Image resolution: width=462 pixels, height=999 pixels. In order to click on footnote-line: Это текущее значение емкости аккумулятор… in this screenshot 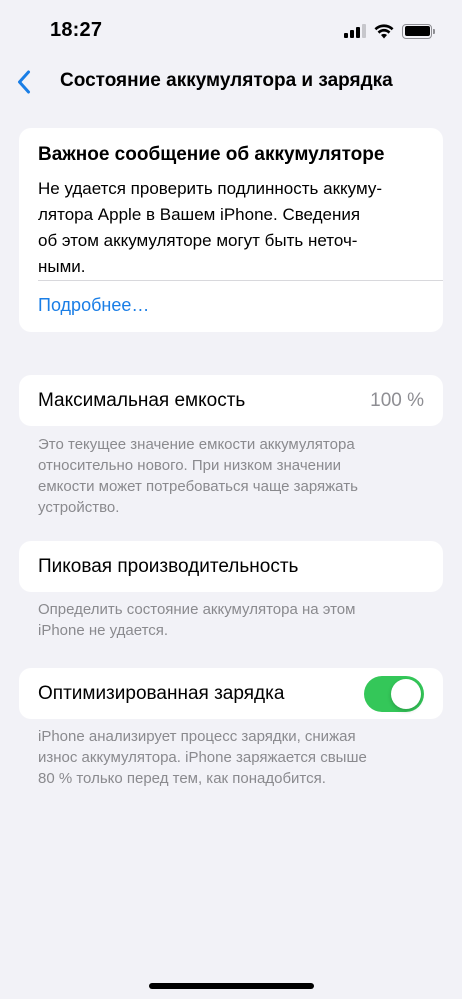, I will do `click(196, 444)`.